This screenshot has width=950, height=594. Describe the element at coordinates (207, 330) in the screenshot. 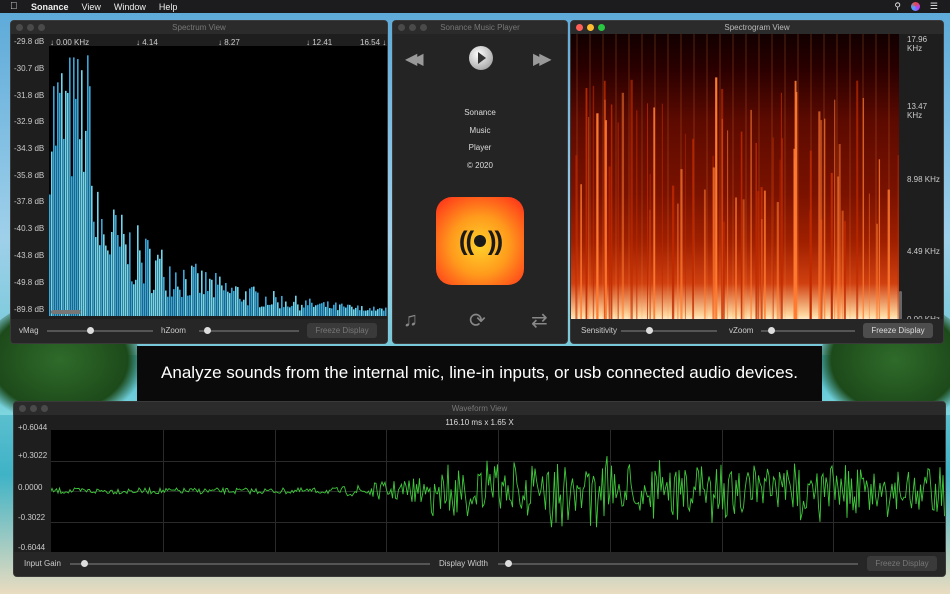

I see `hzoom-slider-knob` at that location.